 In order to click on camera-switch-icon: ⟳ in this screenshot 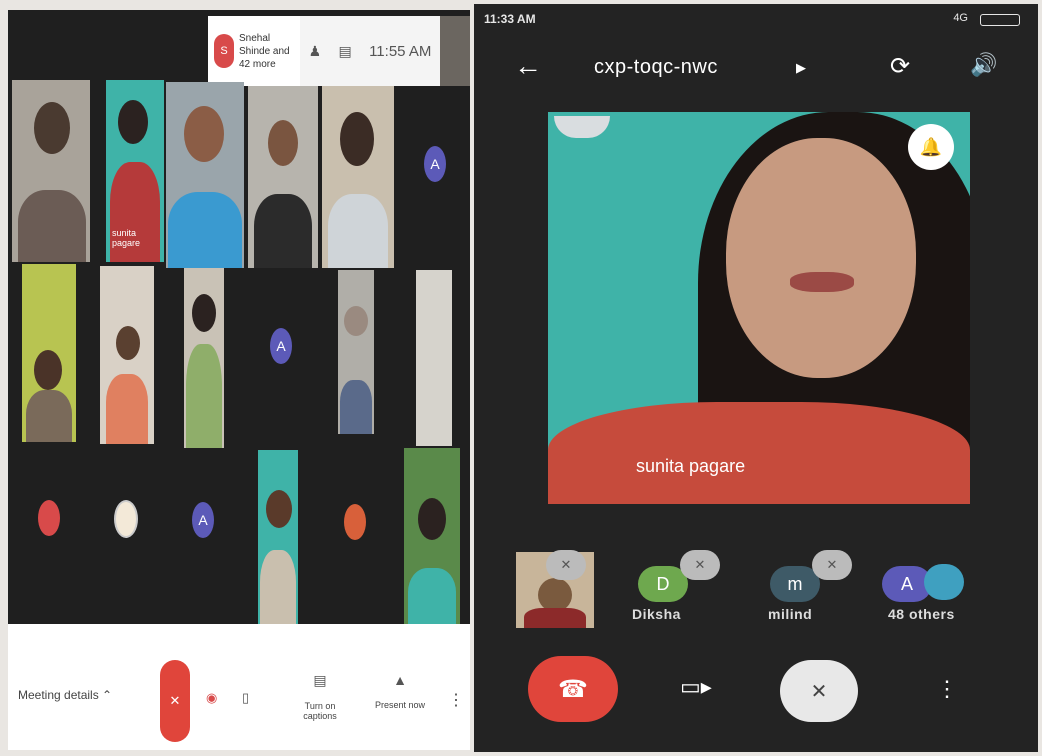, I will do `click(900, 66)`.